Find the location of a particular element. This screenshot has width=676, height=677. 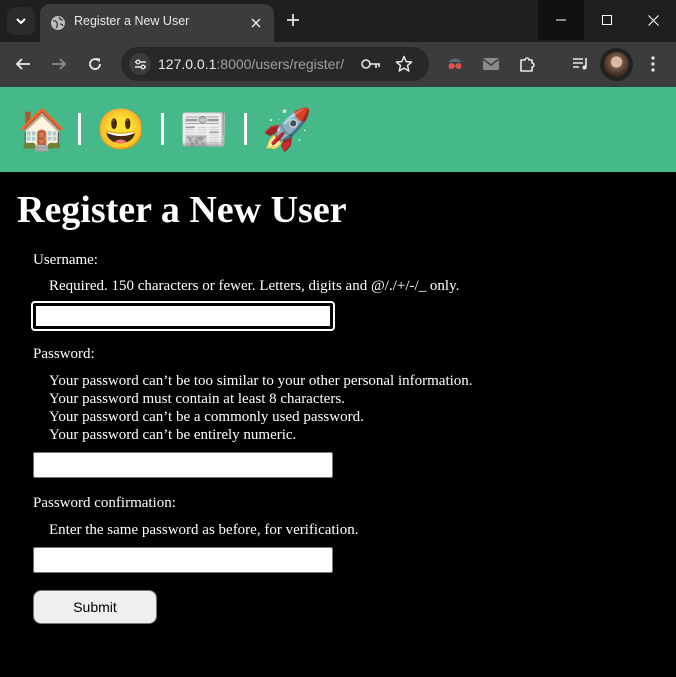

browser-toolbar: 127.0.0.1:8000/users/register/ is located at coordinates (338, 64).